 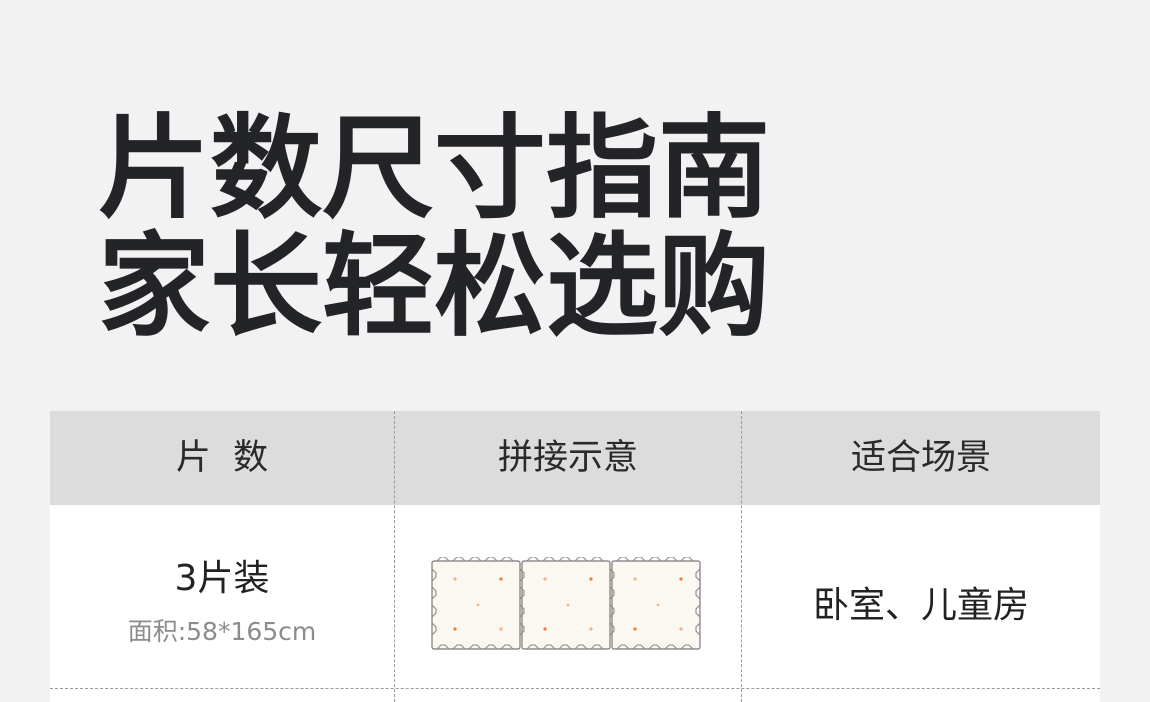 What do you see at coordinates (222, 578) in the screenshot?
I see `row-quantity: 3片装` at bounding box center [222, 578].